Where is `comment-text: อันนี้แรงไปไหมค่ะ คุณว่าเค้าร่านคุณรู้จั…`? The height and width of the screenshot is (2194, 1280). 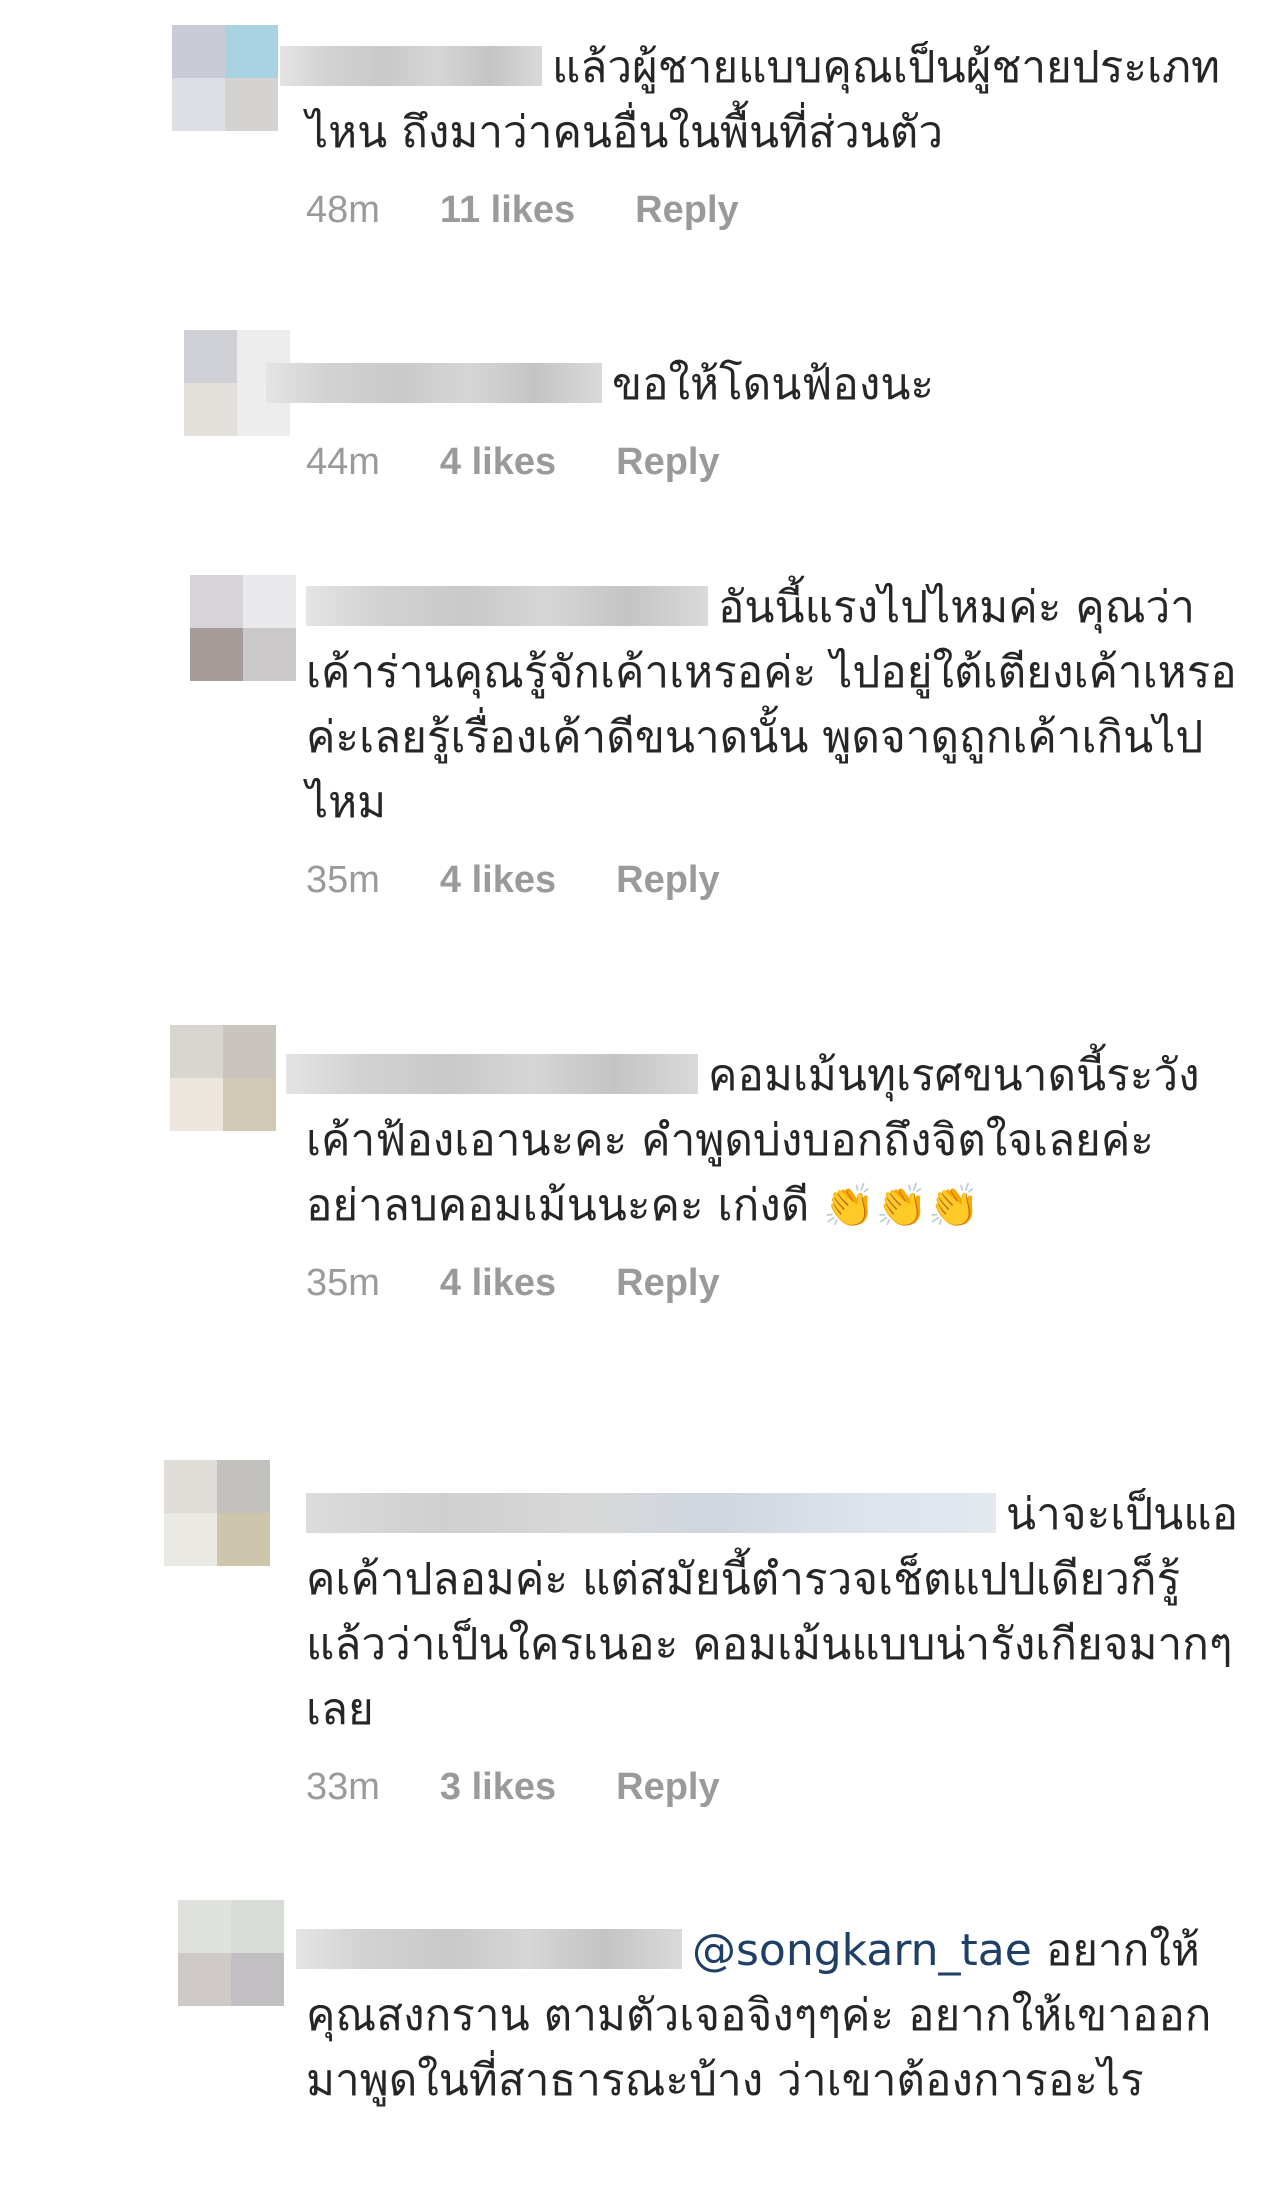 comment-text: อันนี้แรงไปไหมค่ะ คุณว่าเค้าร่านคุณรู้จั… is located at coordinates (773, 705).